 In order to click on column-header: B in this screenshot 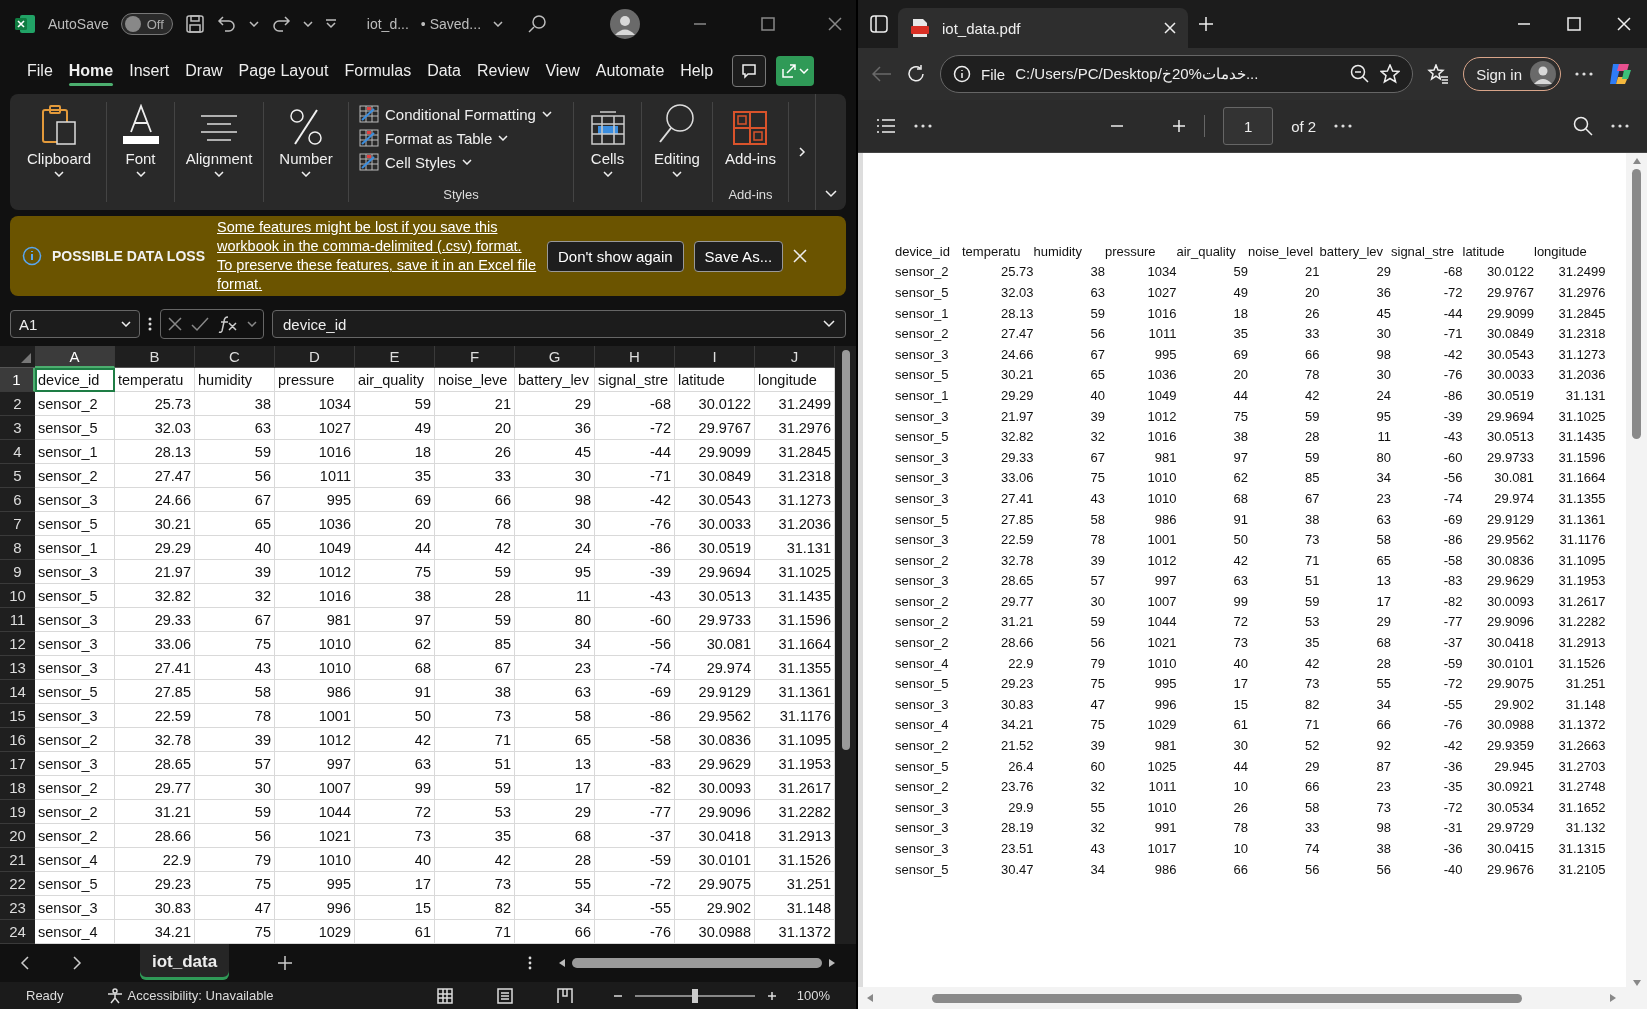, I will do `click(155, 357)`.